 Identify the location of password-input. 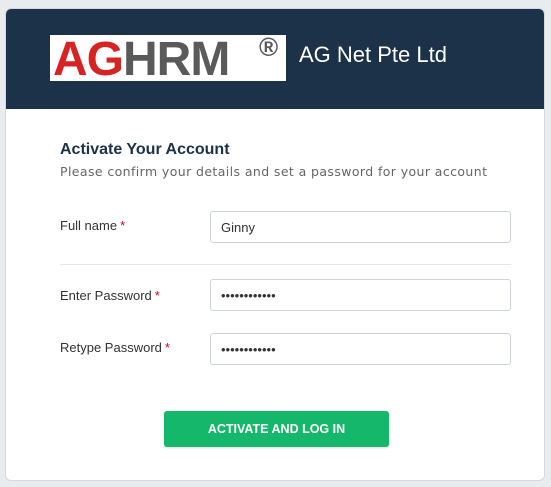
(360, 295).